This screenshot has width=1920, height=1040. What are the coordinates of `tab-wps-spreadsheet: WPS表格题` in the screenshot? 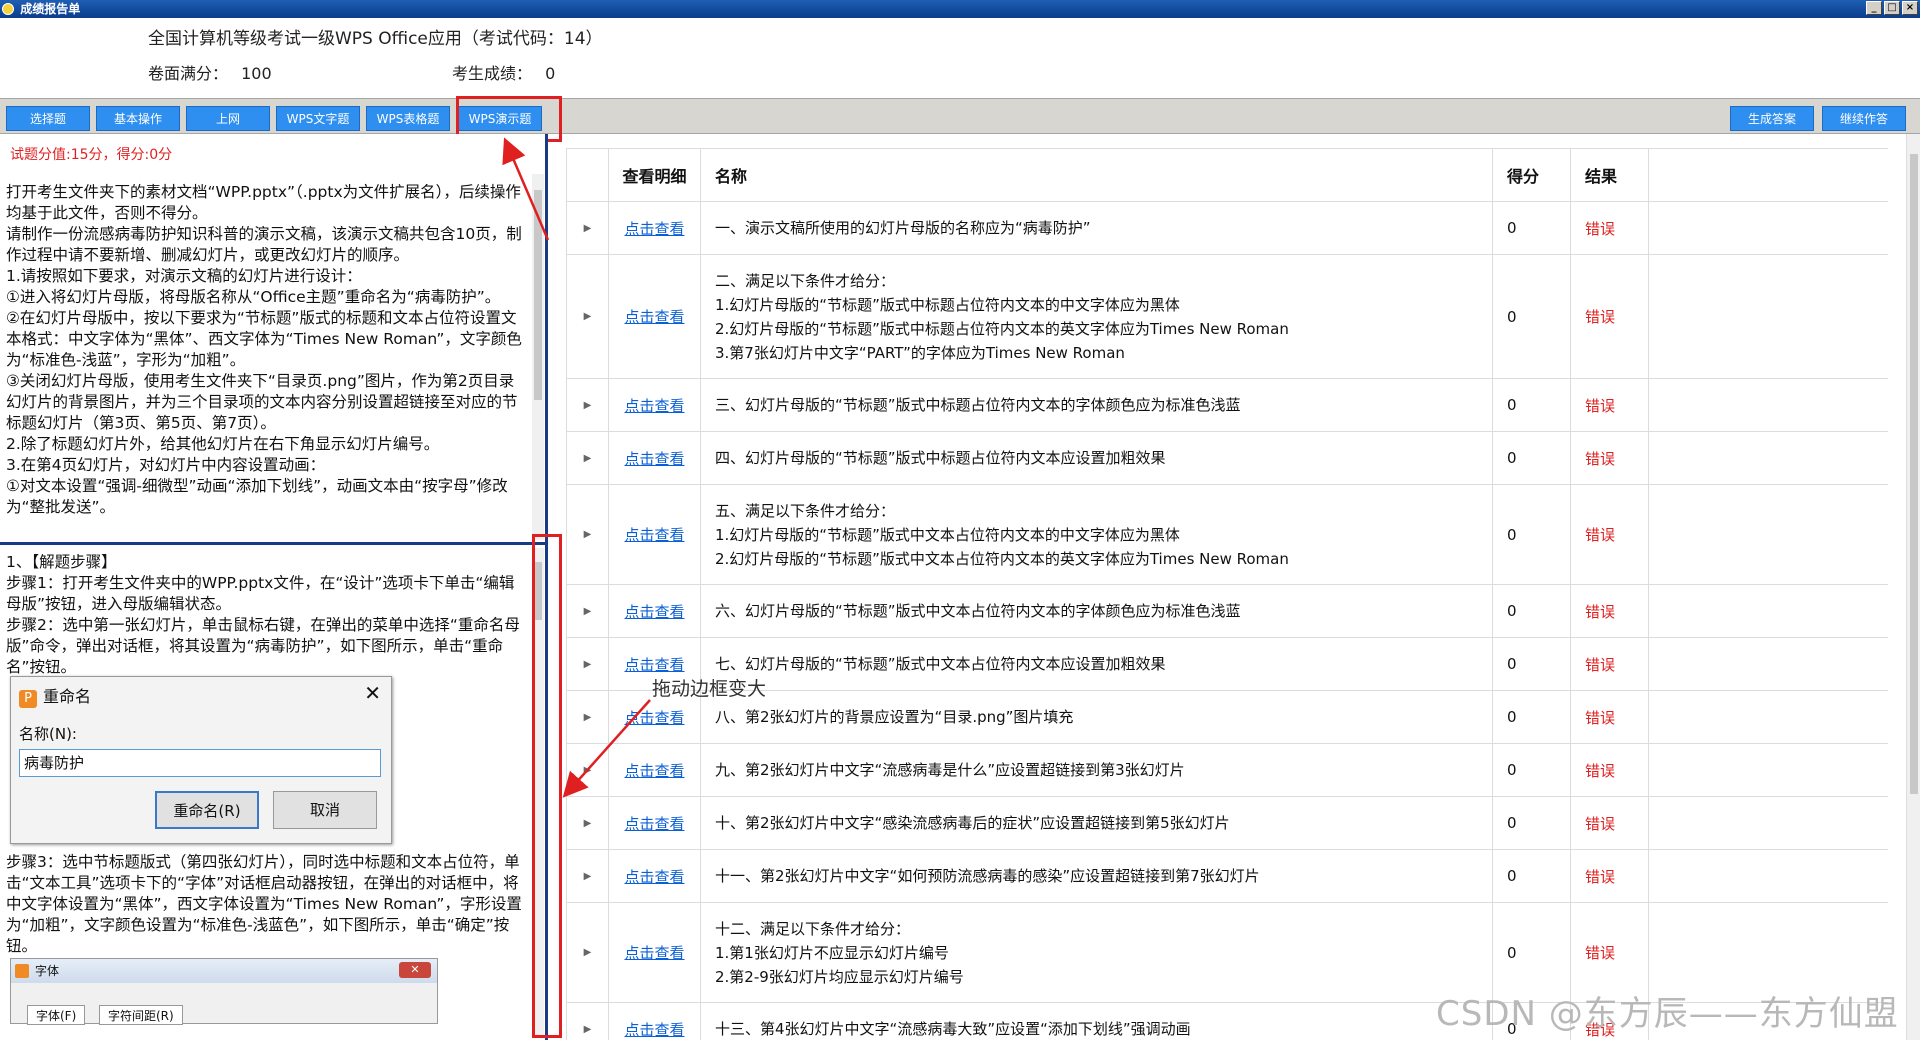 It's located at (408, 118).